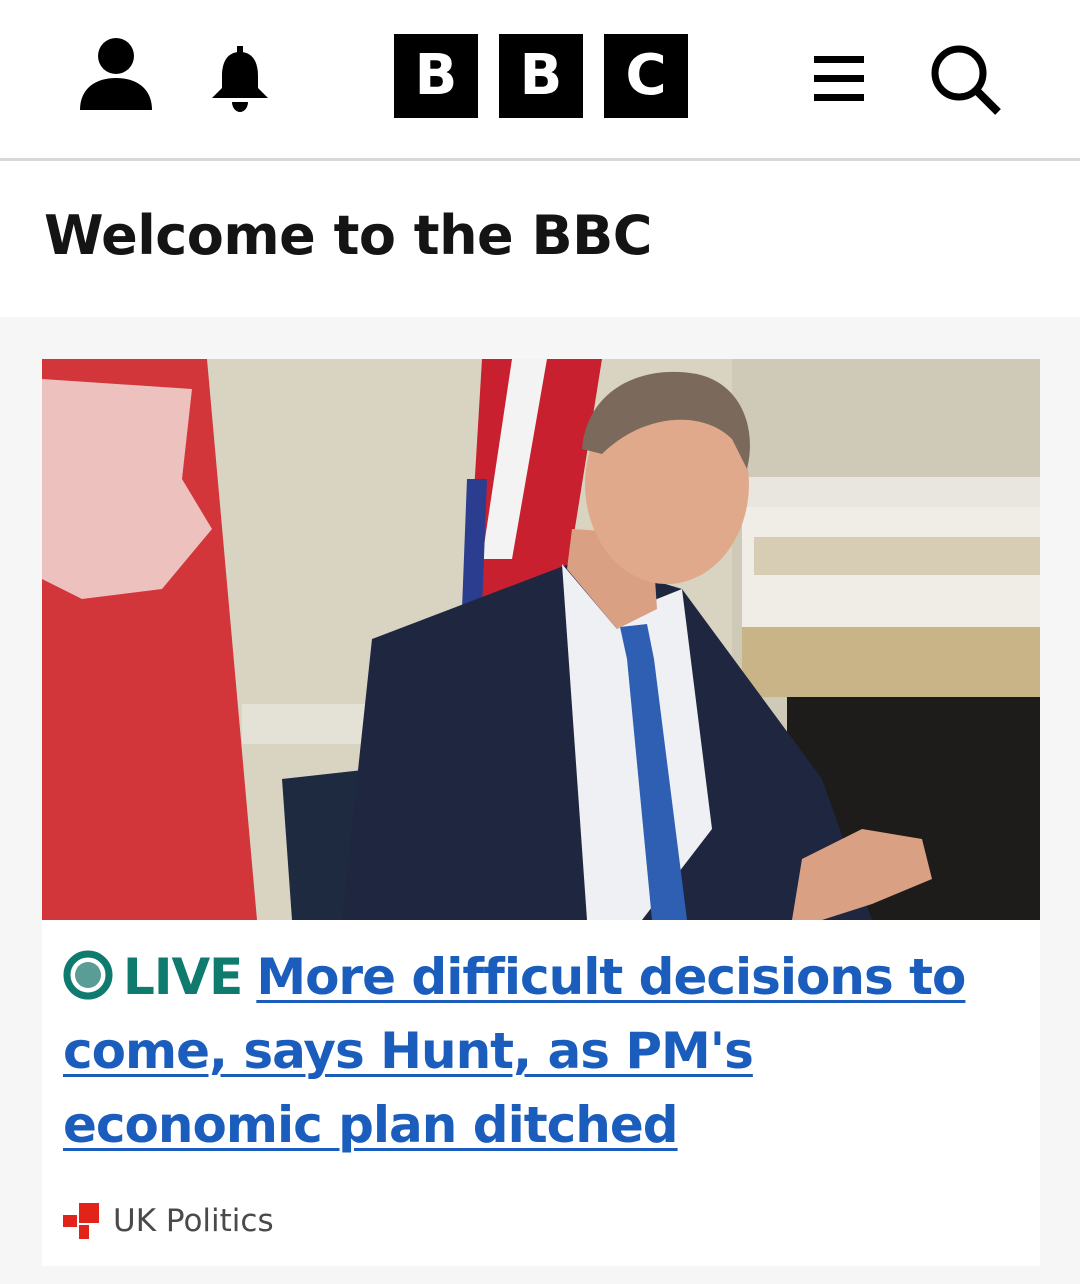 This screenshot has width=1080, height=1284. What do you see at coordinates (348, 235) in the screenshot?
I see `page-title: Welcome to the BBC` at bounding box center [348, 235].